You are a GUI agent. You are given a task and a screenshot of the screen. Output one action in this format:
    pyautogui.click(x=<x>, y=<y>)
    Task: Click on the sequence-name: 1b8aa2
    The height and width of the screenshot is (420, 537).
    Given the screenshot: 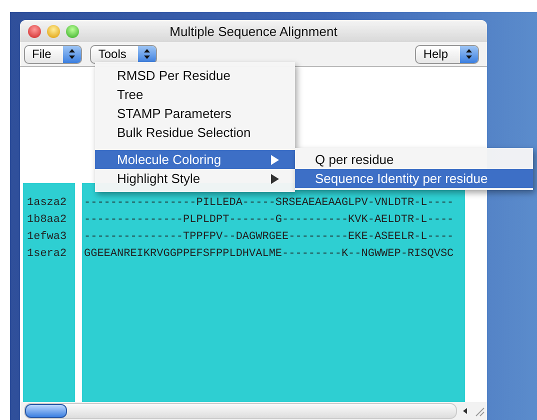 What is the action you would take?
    pyautogui.click(x=47, y=220)
    